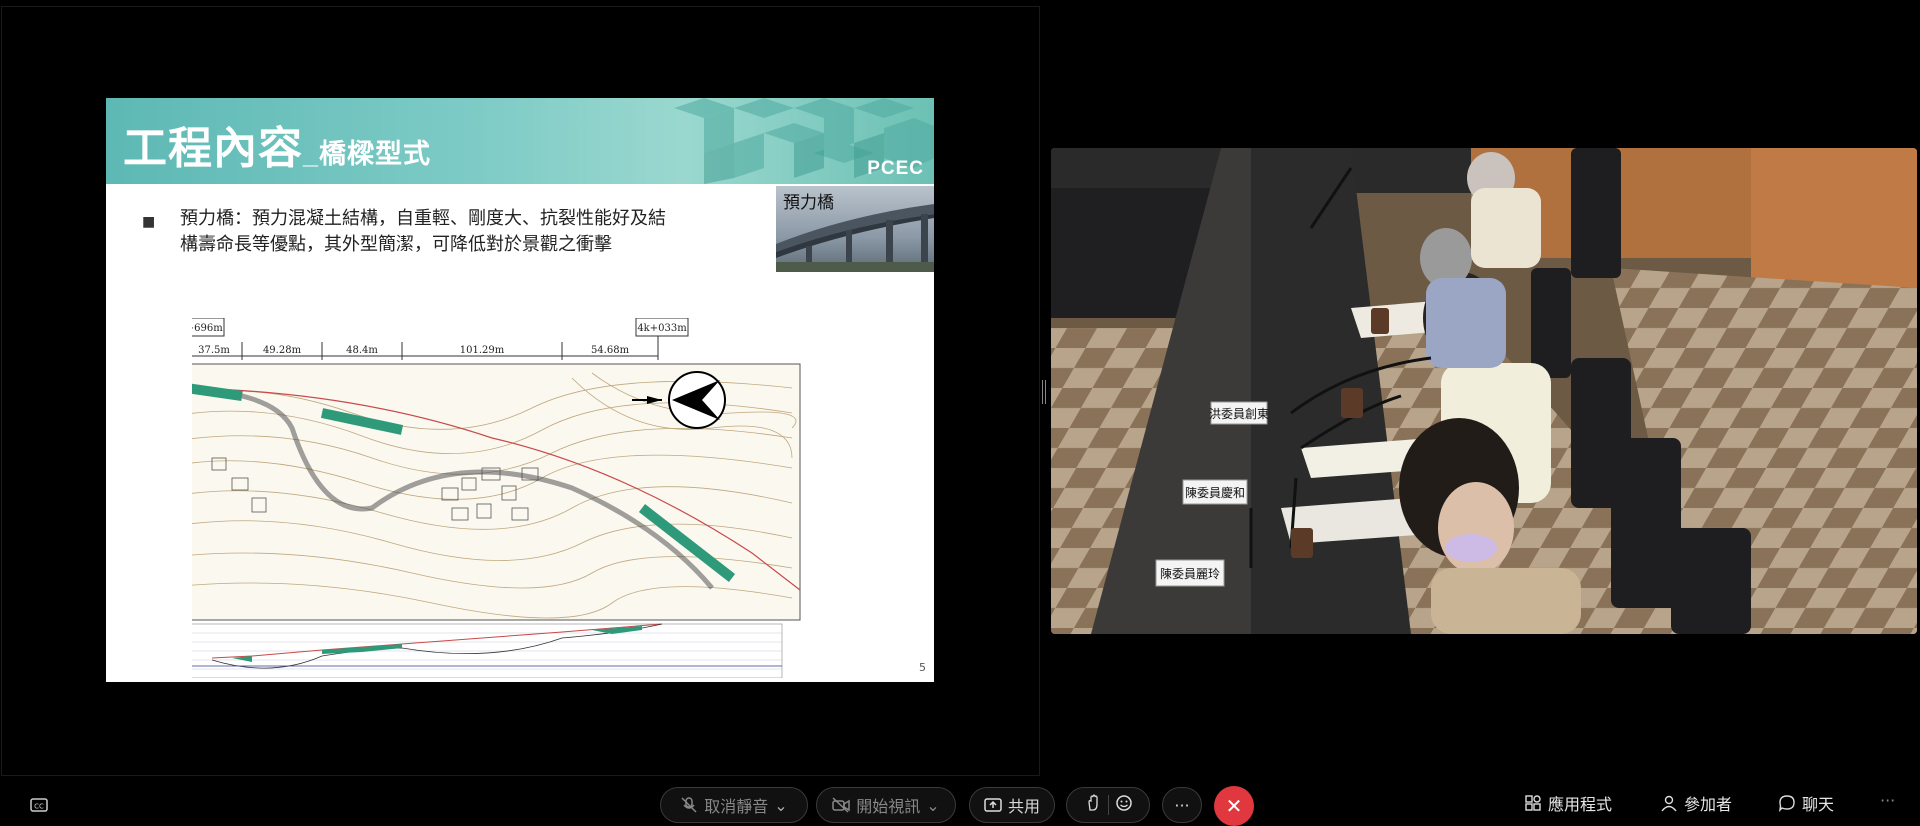 The image size is (1920, 826). Describe the element at coordinates (214, 350) in the screenshot. I see `segment-length-1: 37.5m` at that location.